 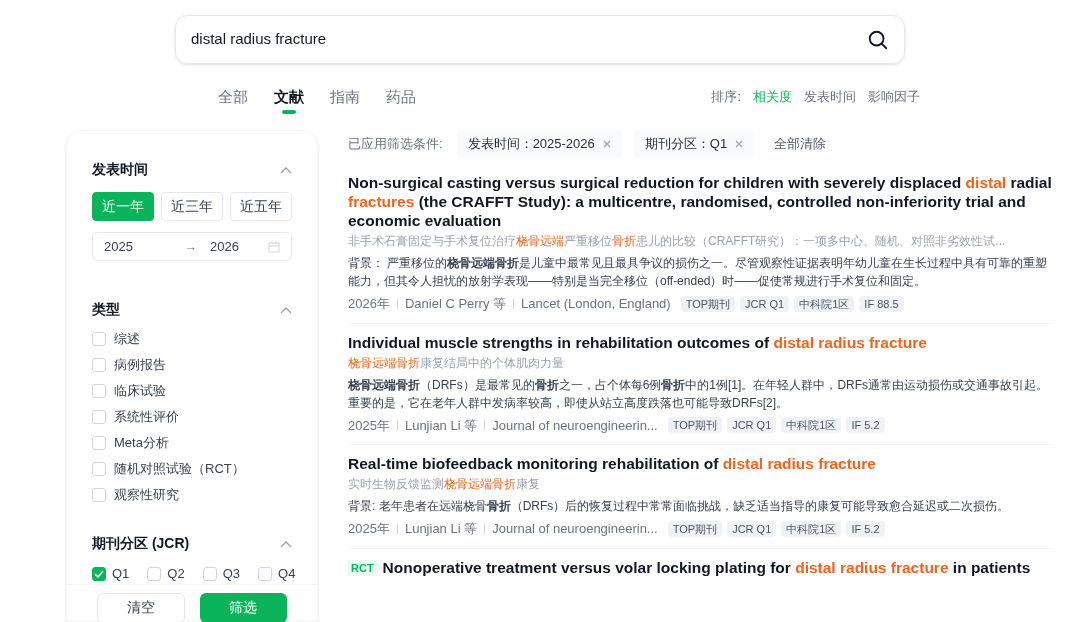 I want to click on checkbox-label: 病例报告, so click(x=140, y=364).